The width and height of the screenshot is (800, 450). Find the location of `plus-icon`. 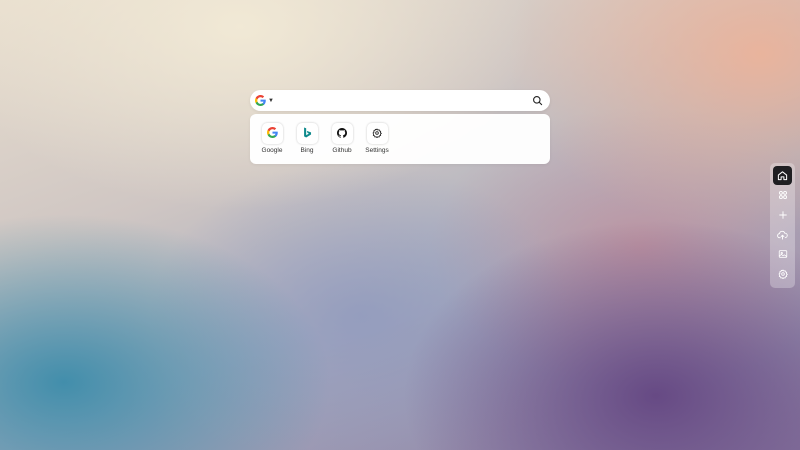

plus-icon is located at coordinates (783, 215).